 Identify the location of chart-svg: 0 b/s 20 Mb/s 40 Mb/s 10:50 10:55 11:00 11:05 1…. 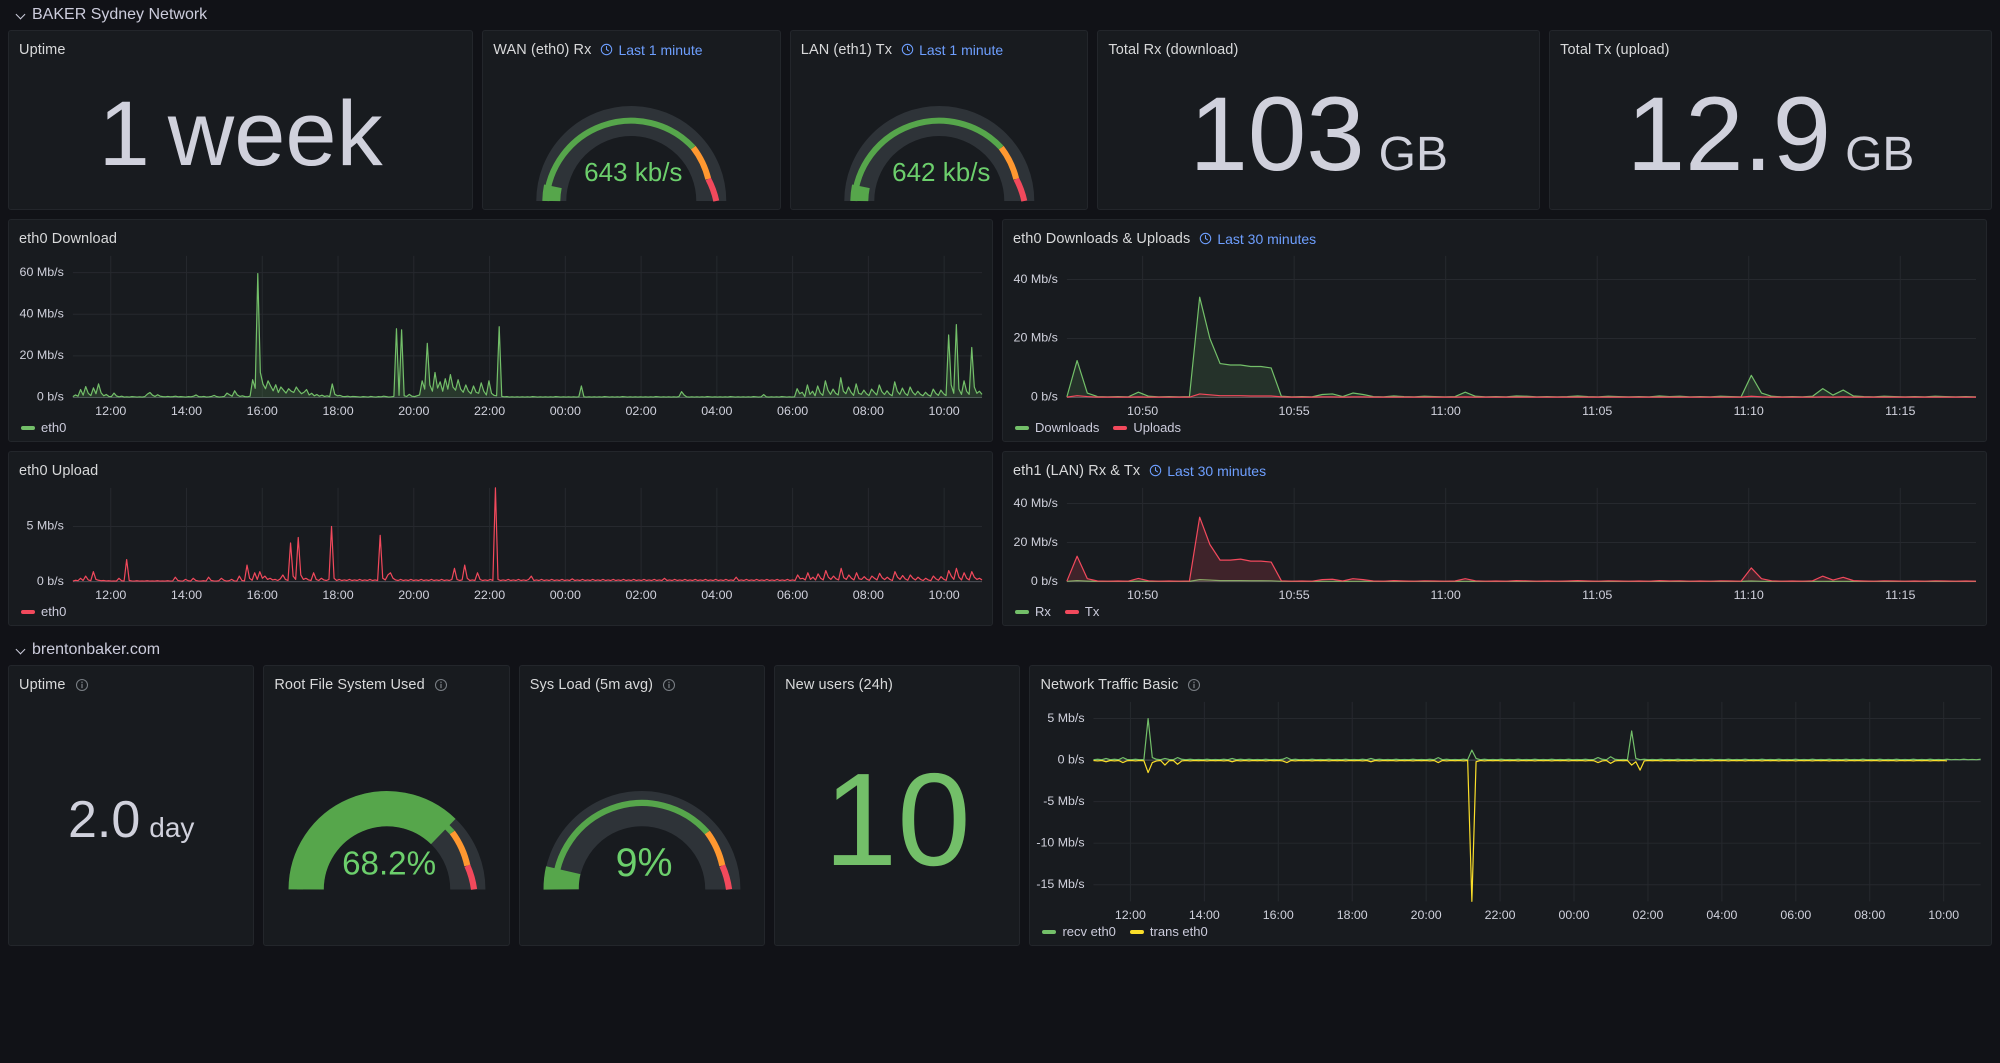
(1500, 544).